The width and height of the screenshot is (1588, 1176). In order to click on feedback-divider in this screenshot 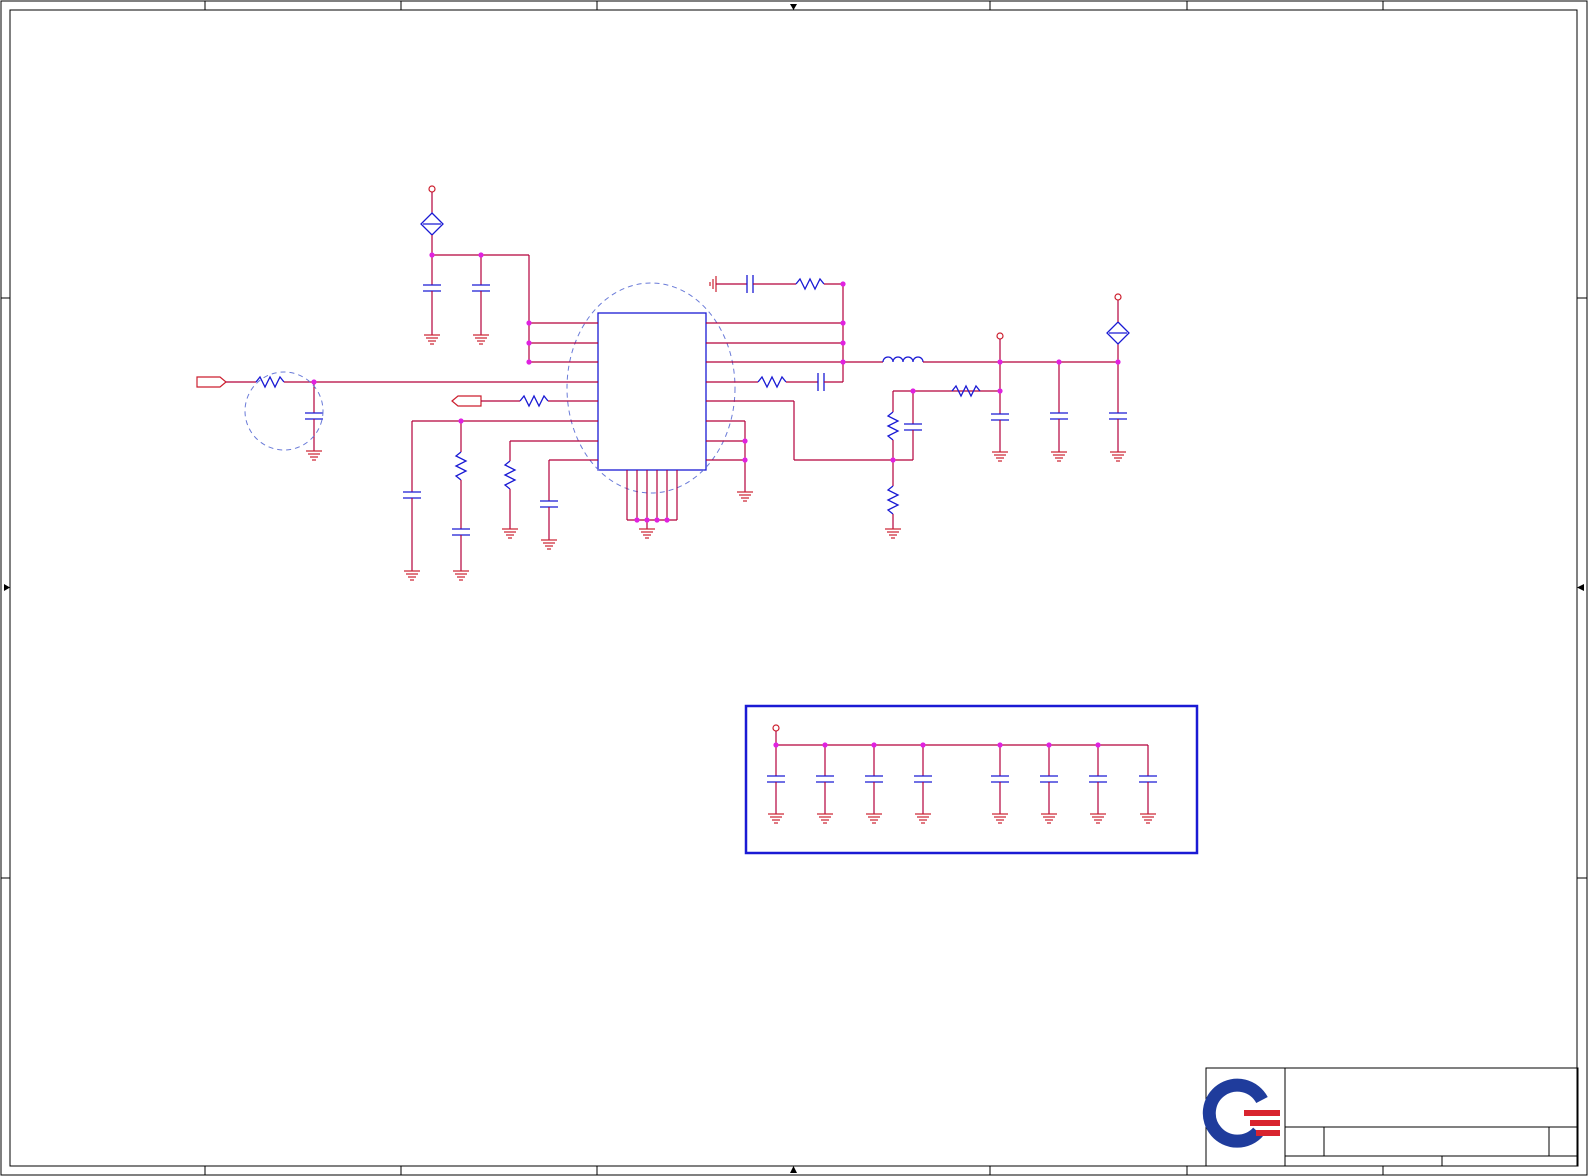, I will do `click(853, 462)`.